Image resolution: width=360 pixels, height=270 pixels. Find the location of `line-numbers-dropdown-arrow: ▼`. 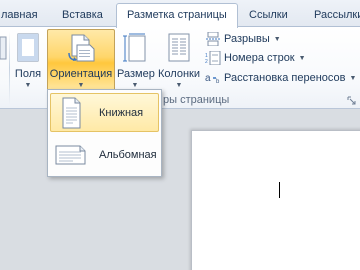

line-numbers-dropdown-arrow: ▼ is located at coordinates (302, 58).